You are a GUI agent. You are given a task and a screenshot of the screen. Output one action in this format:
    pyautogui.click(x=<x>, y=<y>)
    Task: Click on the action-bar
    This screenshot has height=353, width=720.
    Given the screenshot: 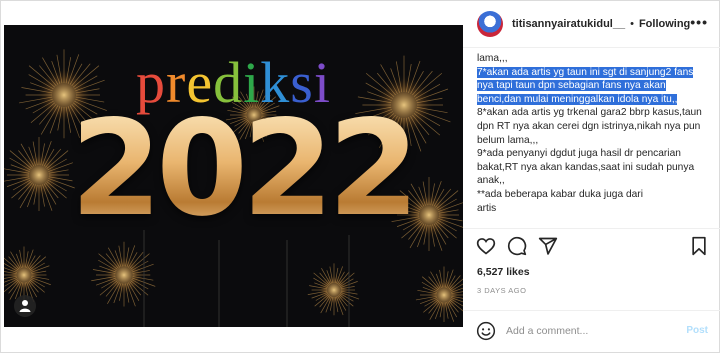 What is the action you would take?
    pyautogui.click(x=591, y=245)
    